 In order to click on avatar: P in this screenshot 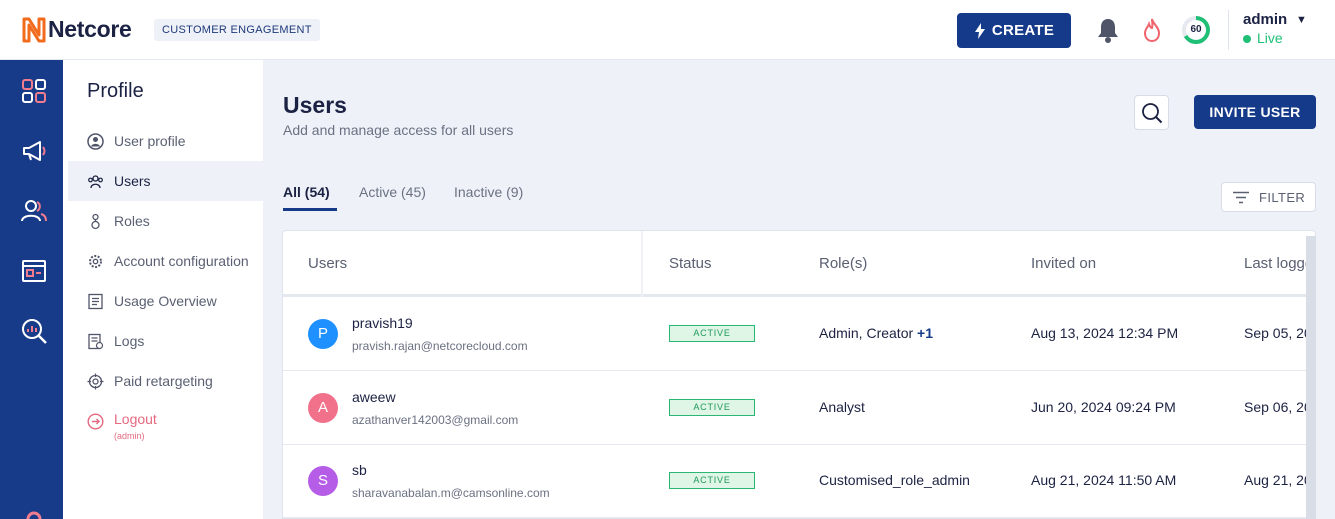, I will do `click(323, 334)`.